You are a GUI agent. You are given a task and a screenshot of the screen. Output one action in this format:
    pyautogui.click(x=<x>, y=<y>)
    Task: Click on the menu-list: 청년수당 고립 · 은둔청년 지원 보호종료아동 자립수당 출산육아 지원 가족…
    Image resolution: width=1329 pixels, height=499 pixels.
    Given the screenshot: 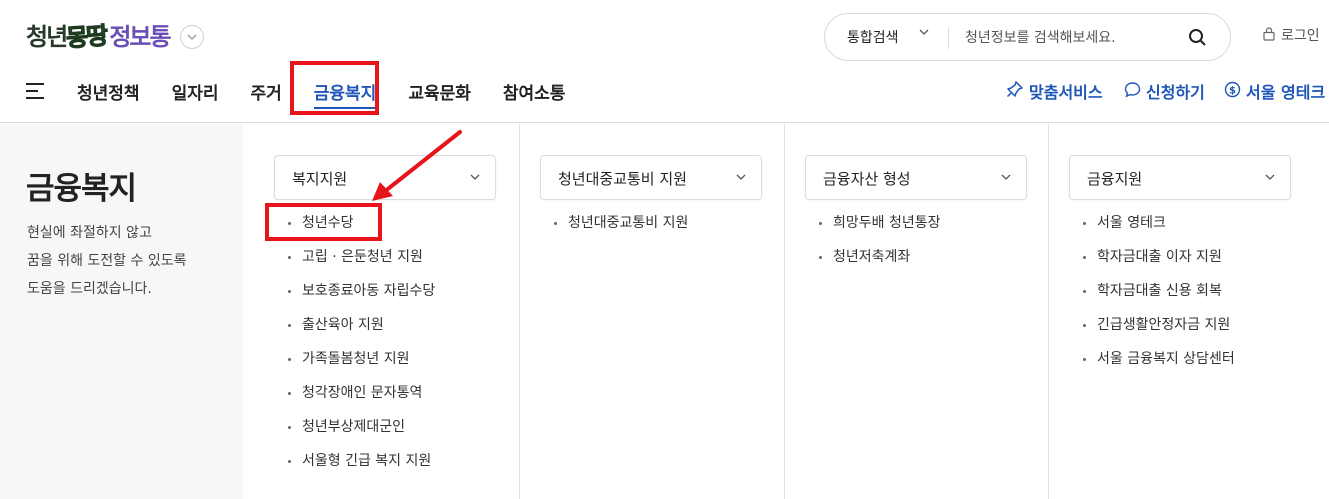 What is the action you would take?
    pyautogui.click(x=361, y=347)
    